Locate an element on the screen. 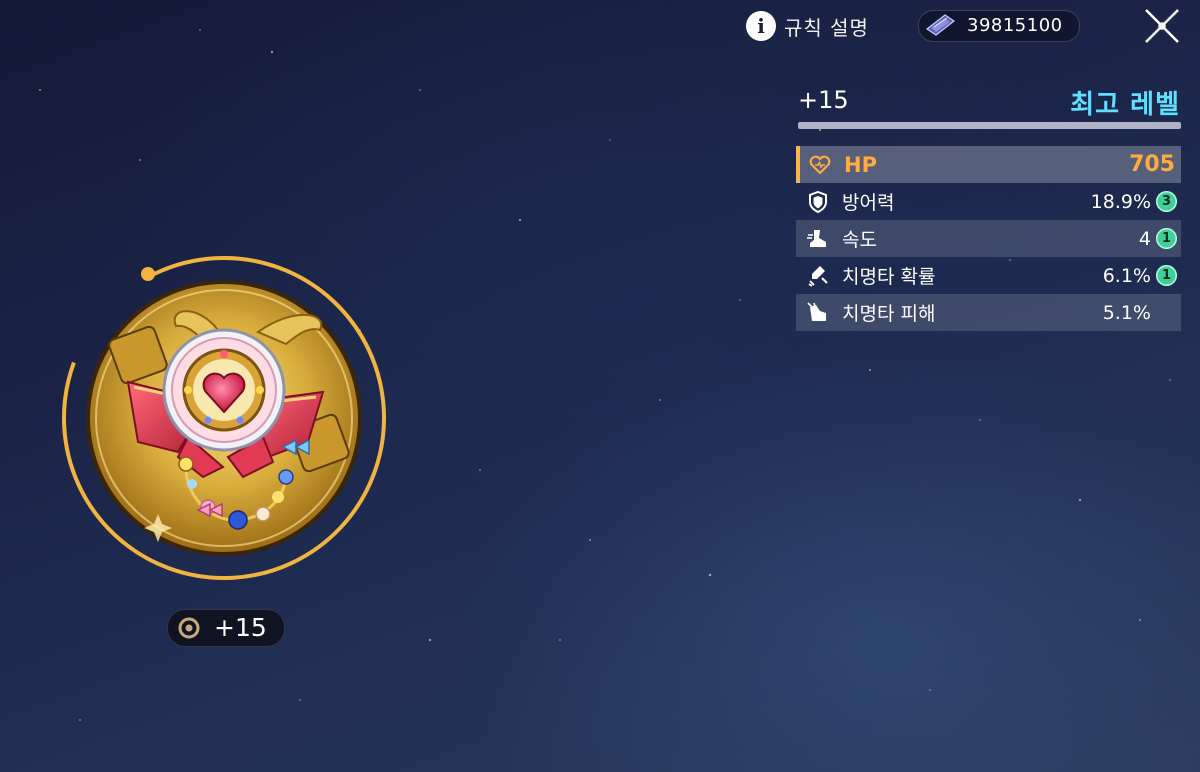  stat-value: 705 is located at coordinates (1152, 164).